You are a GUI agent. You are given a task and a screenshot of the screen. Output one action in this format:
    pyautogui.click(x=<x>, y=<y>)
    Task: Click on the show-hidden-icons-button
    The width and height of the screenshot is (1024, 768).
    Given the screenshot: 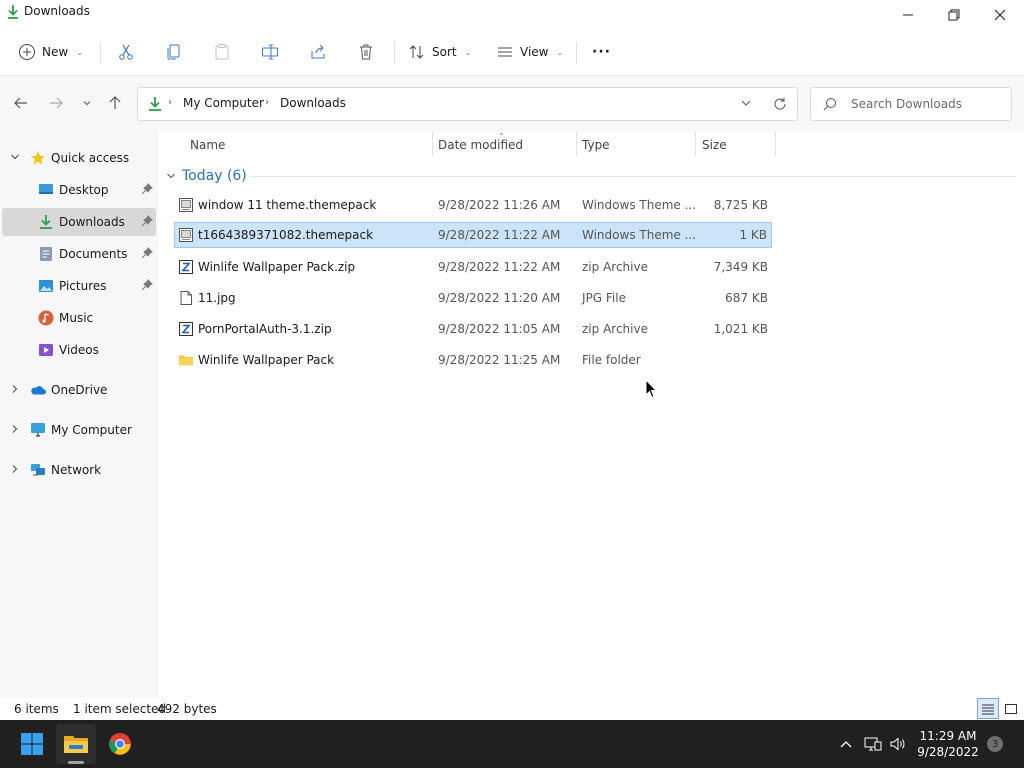 What is the action you would take?
    pyautogui.click(x=846, y=744)
    